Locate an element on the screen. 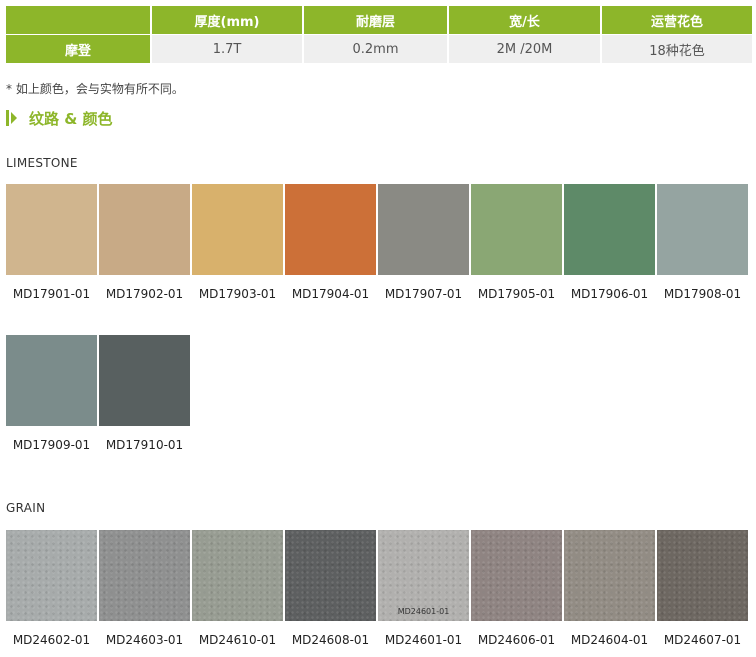 The width and height of the screenshot is (756, 657). swatch-item: MD17909-01 is located at coordinates (51, 393).